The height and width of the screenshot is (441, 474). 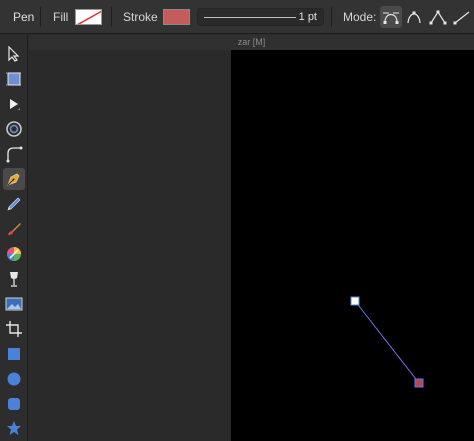 What do you see at coordinates (24, 17) in the screenshot?
I see `current-tool-name: Pen` at bounding box center [24, 17].